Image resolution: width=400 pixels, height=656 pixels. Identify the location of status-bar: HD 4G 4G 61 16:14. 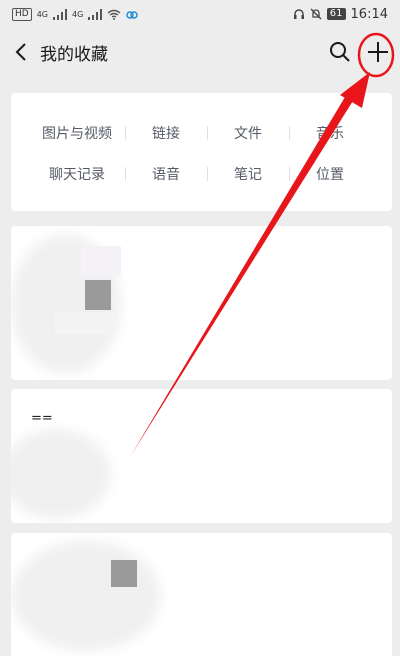
(200, 14).